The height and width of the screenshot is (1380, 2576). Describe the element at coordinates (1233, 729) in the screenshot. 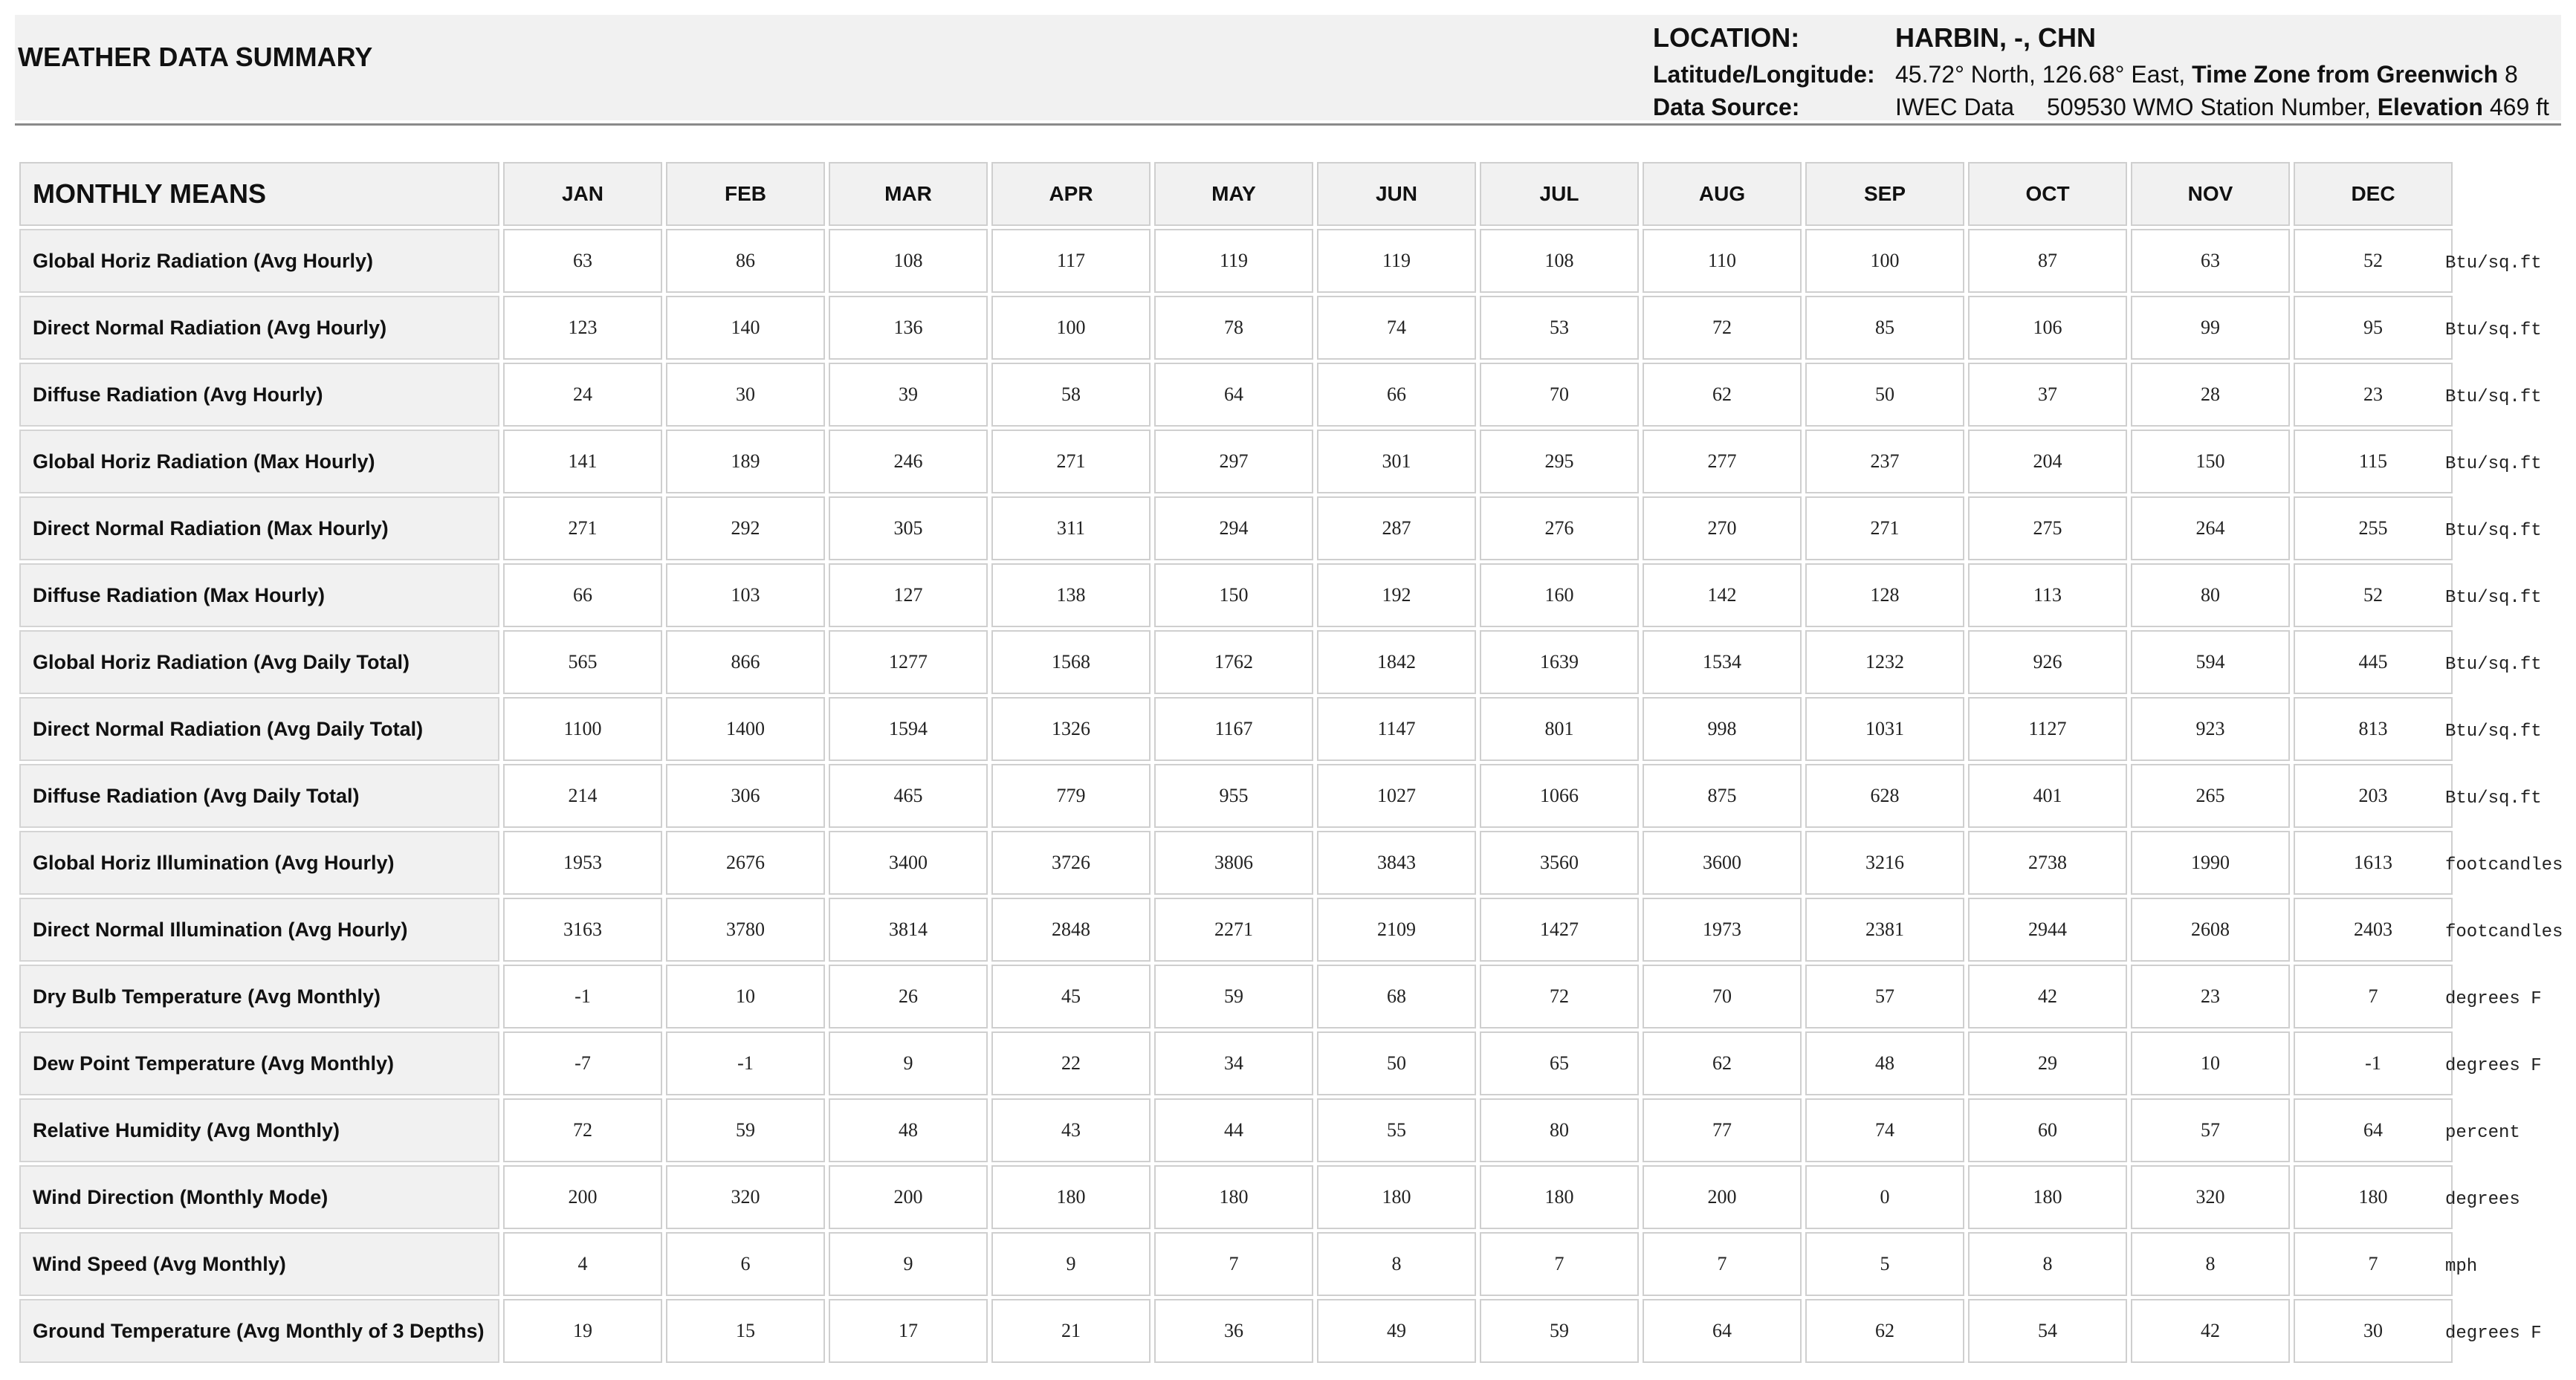

I see `table-cell: 1167` at that location.